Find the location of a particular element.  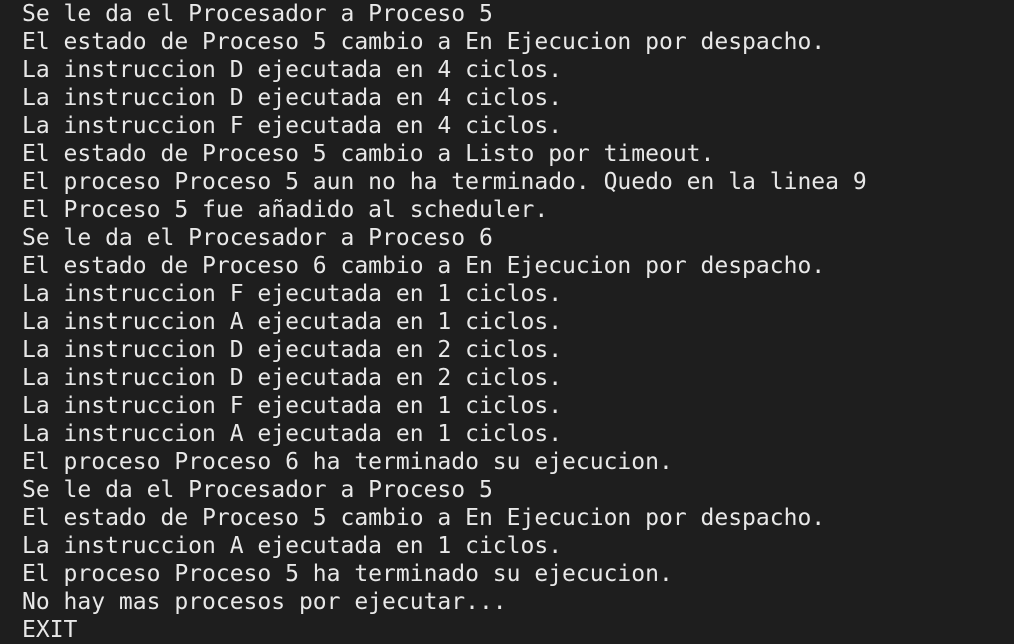

terminal-line: Se le da el Procesador a Proceso 6 is located at coordinates (257, 238).